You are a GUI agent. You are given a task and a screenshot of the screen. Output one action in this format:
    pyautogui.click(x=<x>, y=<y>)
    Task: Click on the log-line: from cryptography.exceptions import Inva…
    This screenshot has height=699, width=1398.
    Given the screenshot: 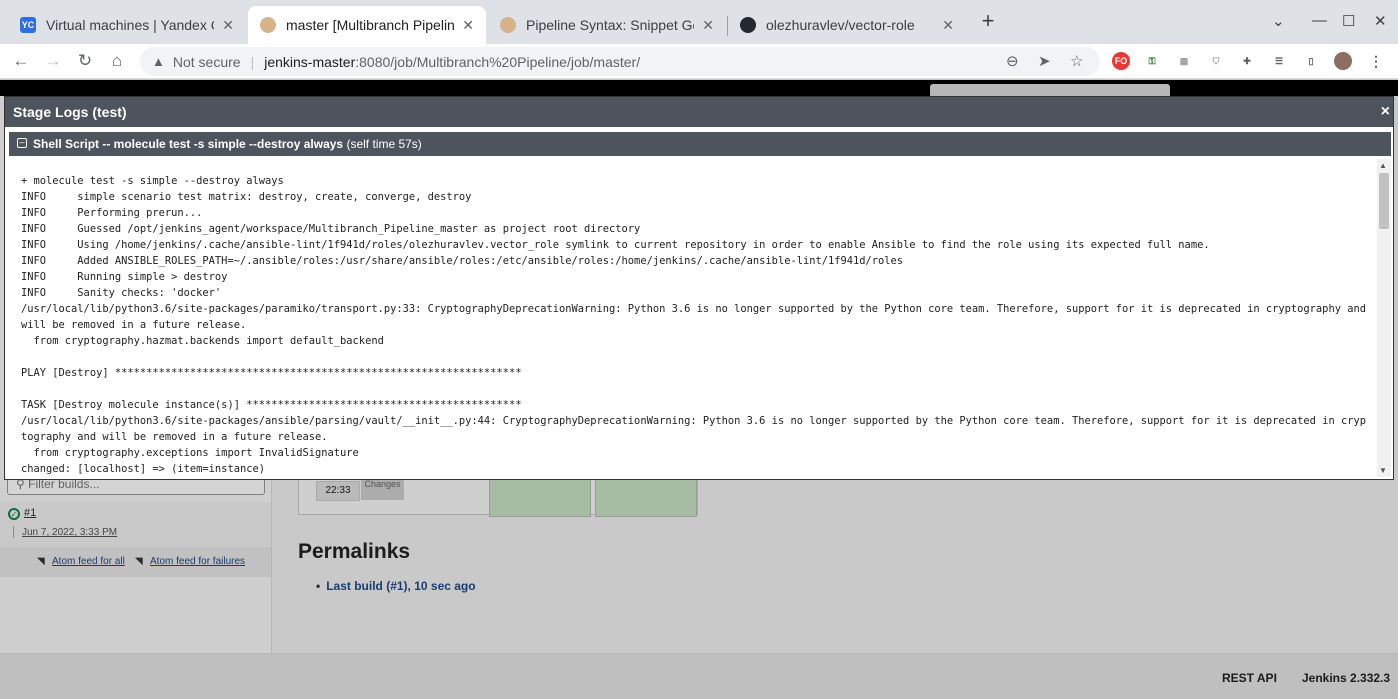 What is the action you would take?
    pyautogui.click(x=190, y=453)
    